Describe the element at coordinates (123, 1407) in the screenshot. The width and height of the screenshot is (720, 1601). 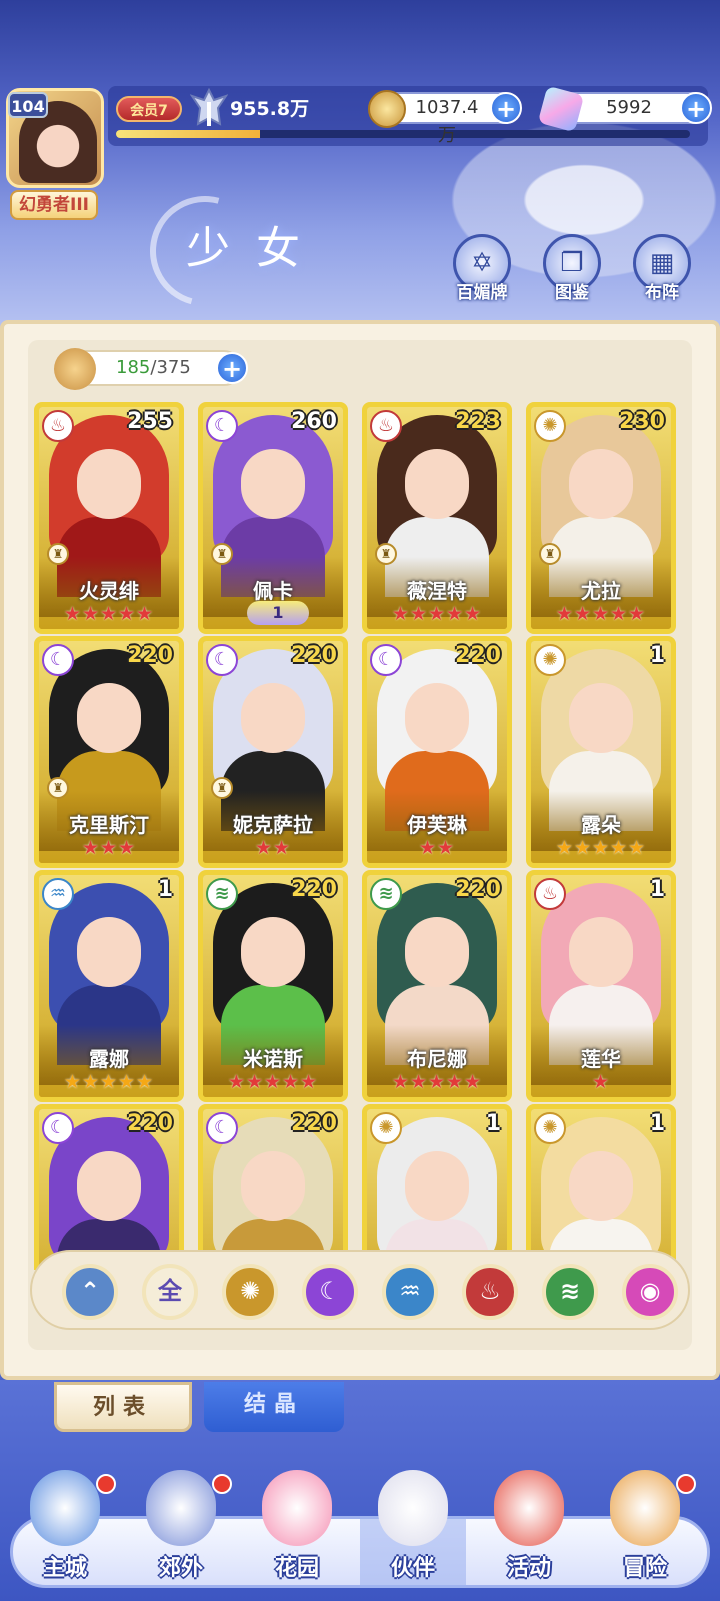
I see `tab-list: 列表` at that location.